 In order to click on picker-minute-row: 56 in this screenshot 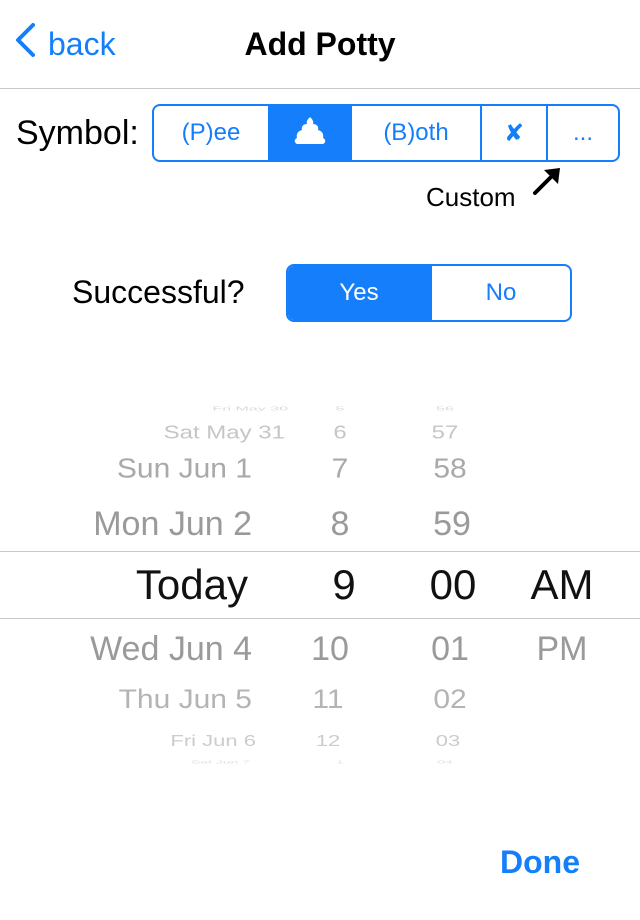, I will do `click(445, 409)`.